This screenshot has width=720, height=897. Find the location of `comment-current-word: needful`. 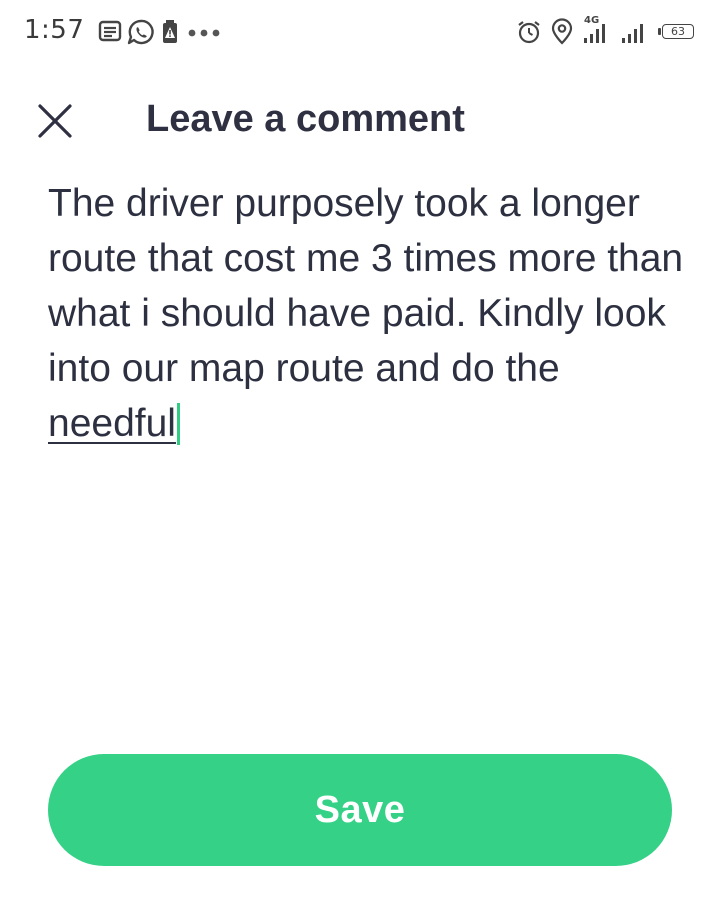

comment-current-word: needful is located at coordinates (112, 423).